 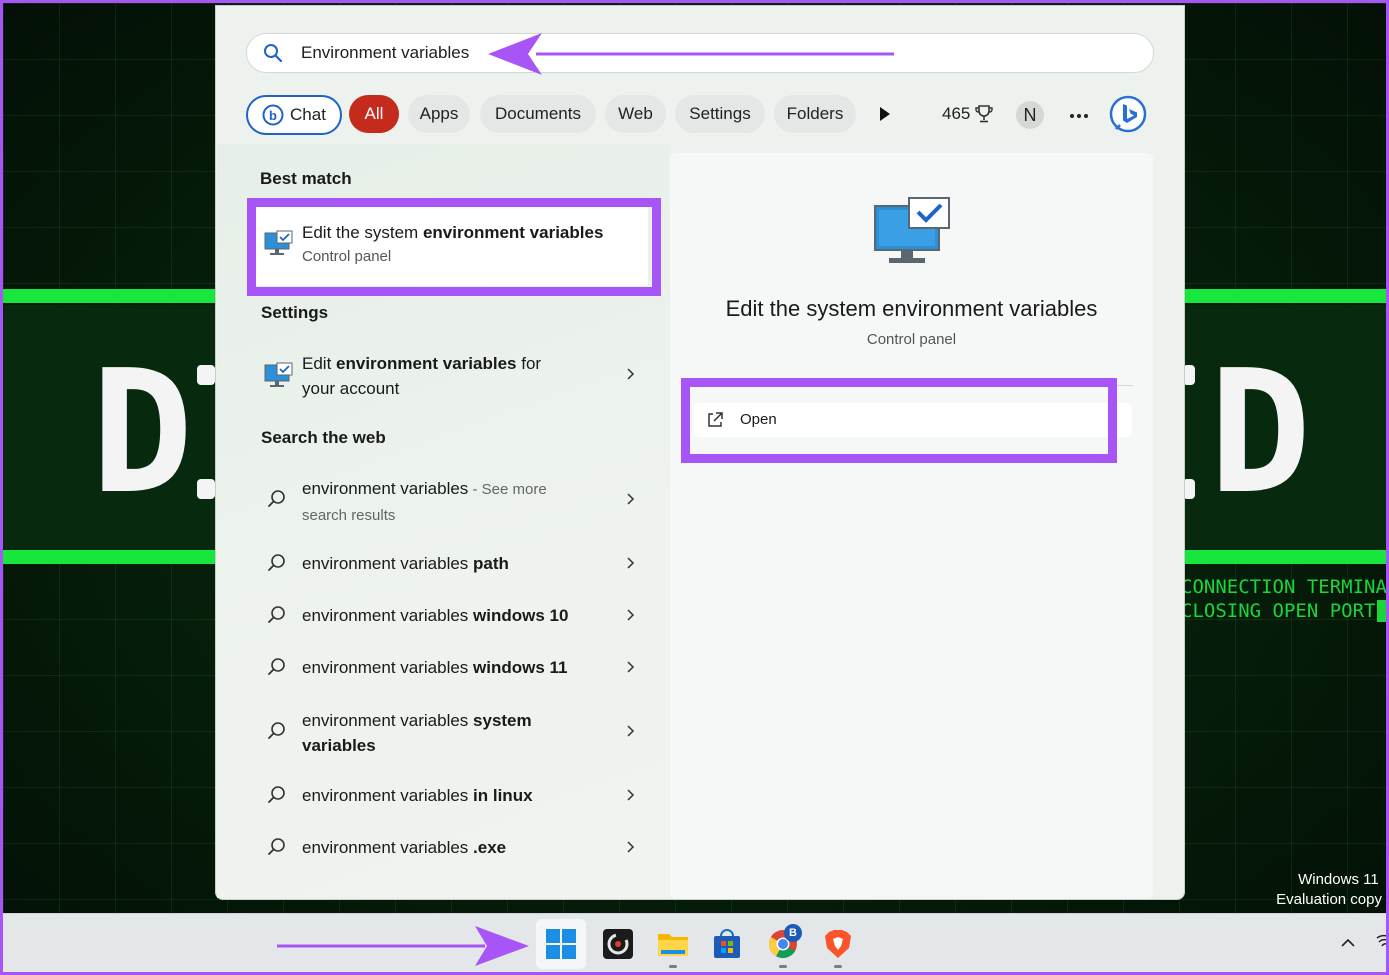 I want to click on brave-icon, so click(x=838, y=944).